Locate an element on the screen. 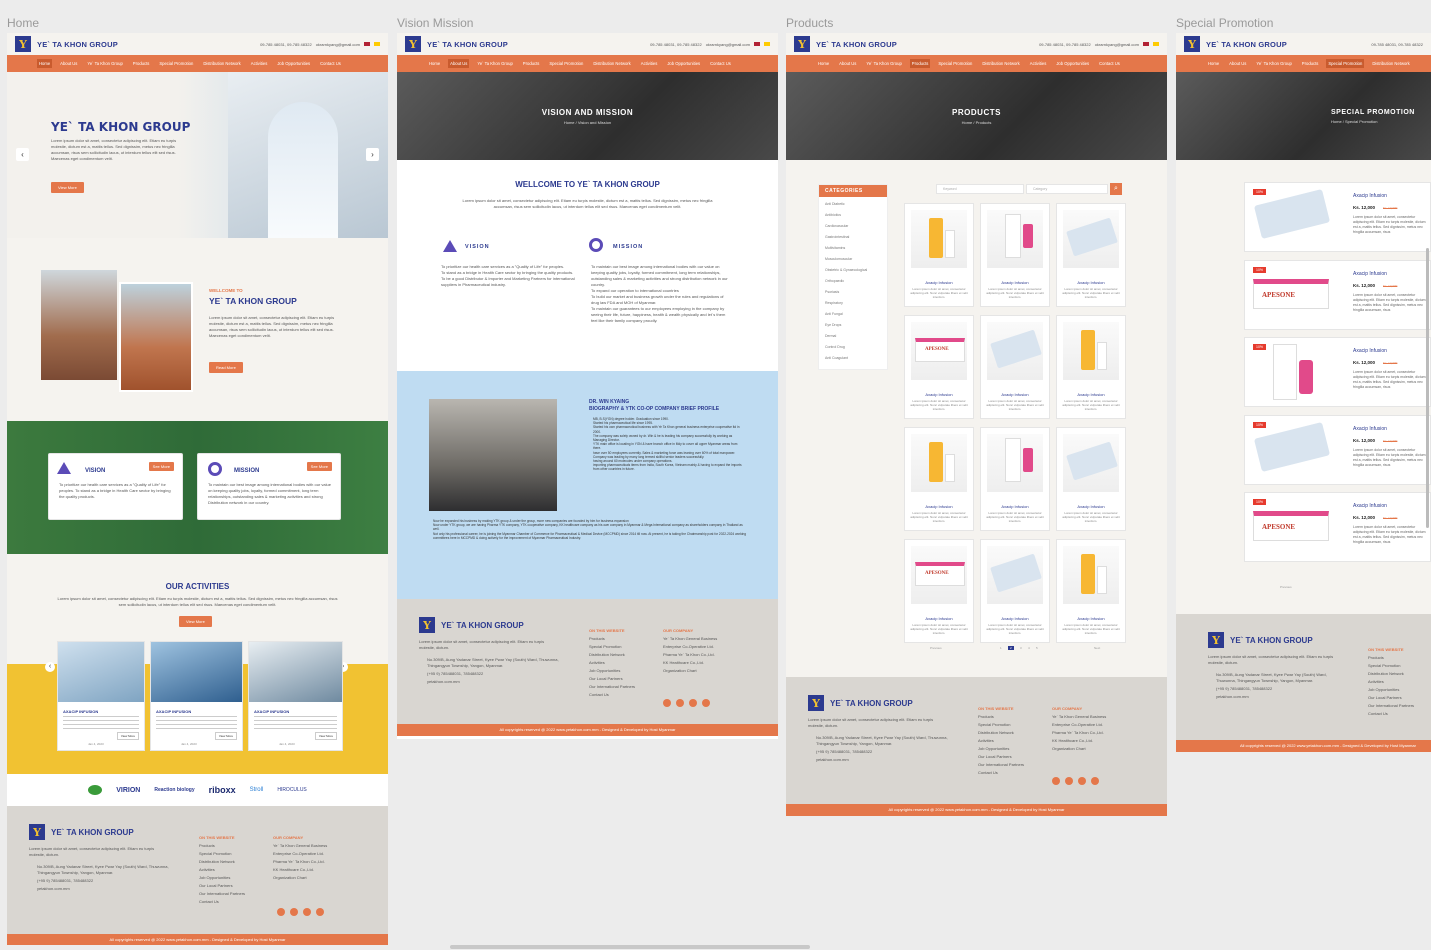 This screenshot has height=950, width=1431. category-item: Orthopaedic is located at coordinates (853, 281).